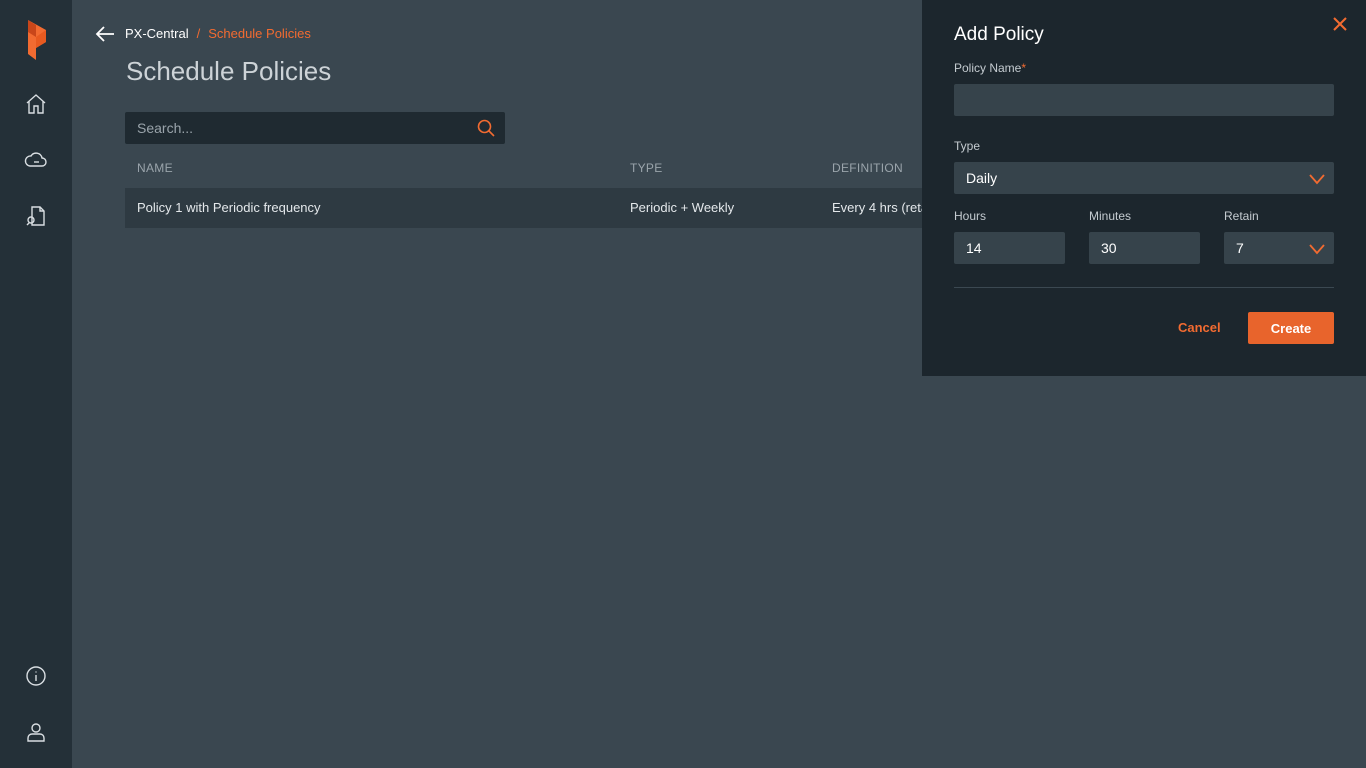 This screenshot has height=768, width=1366. I want to click on search-box, so click(315, 128).